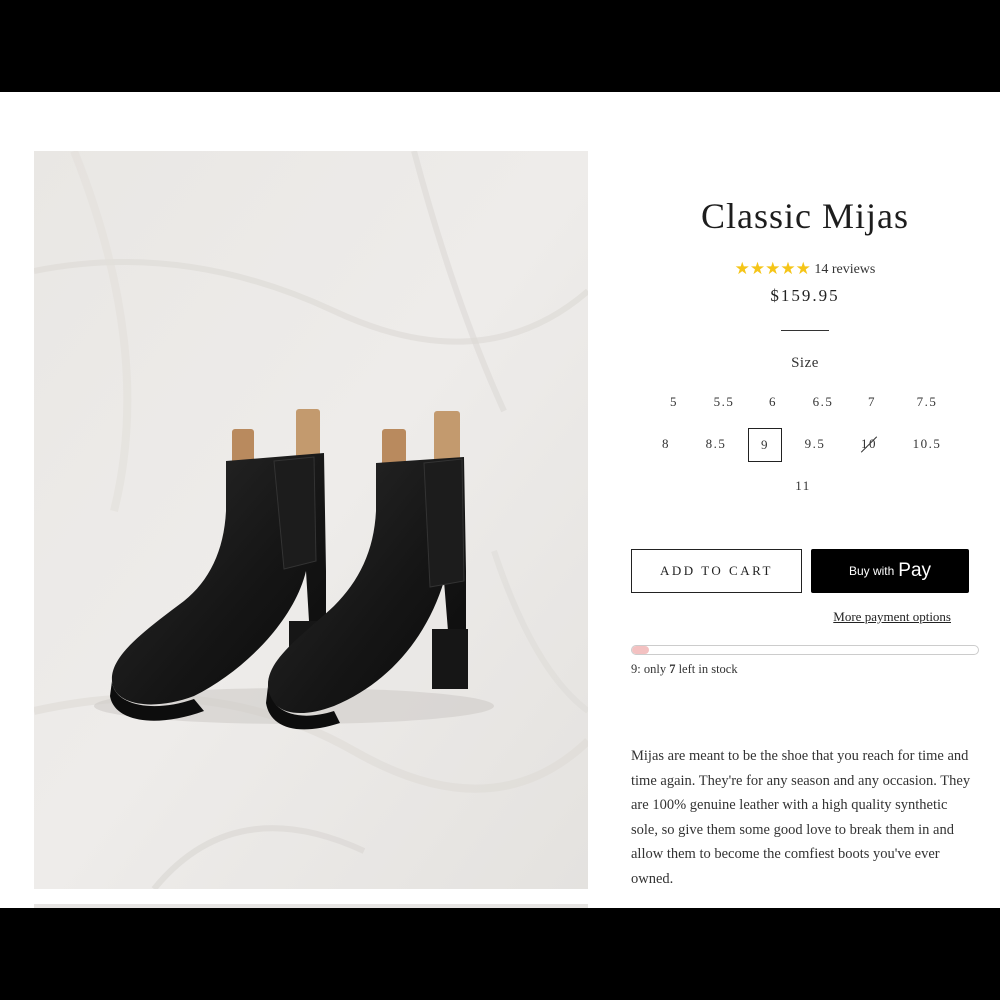 This screenshot has height=1000, width=1000. What do you see at coordinates (844, 269) in the screenshot?
I see `review-count: 14 reviews` at bounding box center [844, 269].